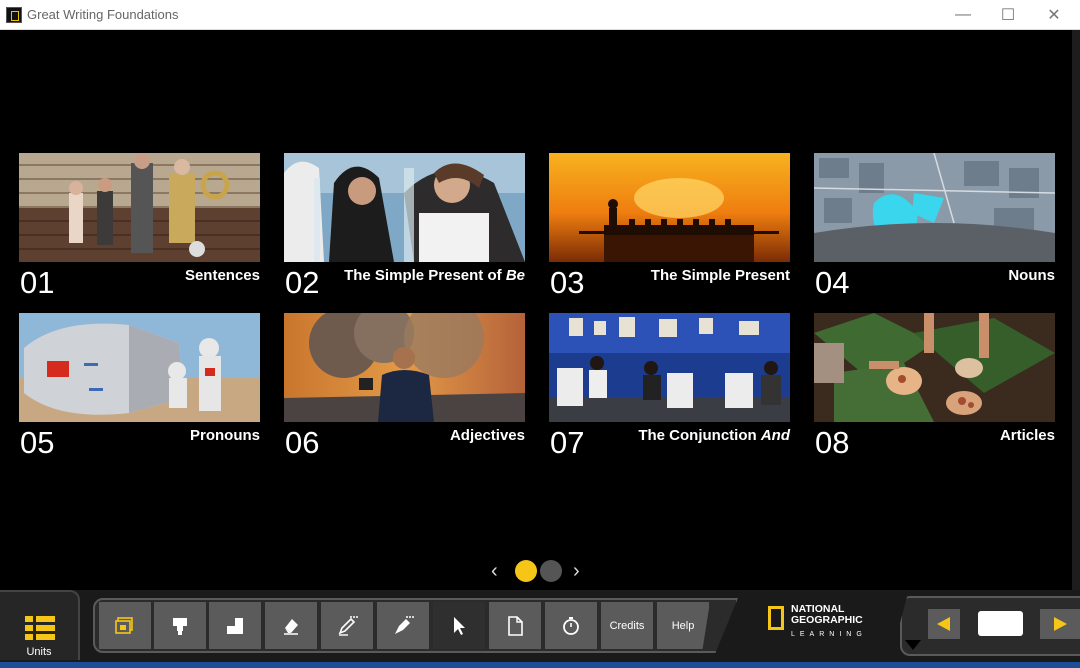 Image resolution: width=1080 pixels, height=668 pixels. What do you see at coordinates (404, 367) in the screenshot?
I see `unit-image-volcano` at bounding box center [404, 367].